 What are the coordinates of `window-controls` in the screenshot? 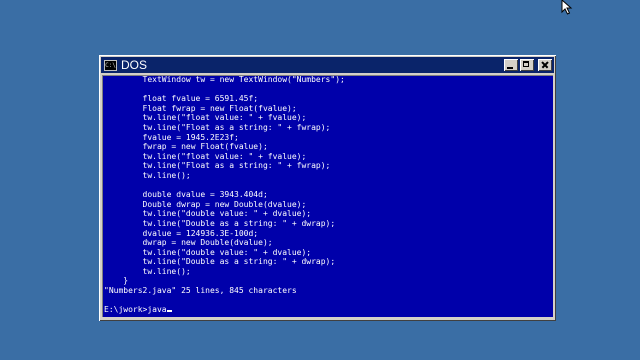 It's located at (527, 65).